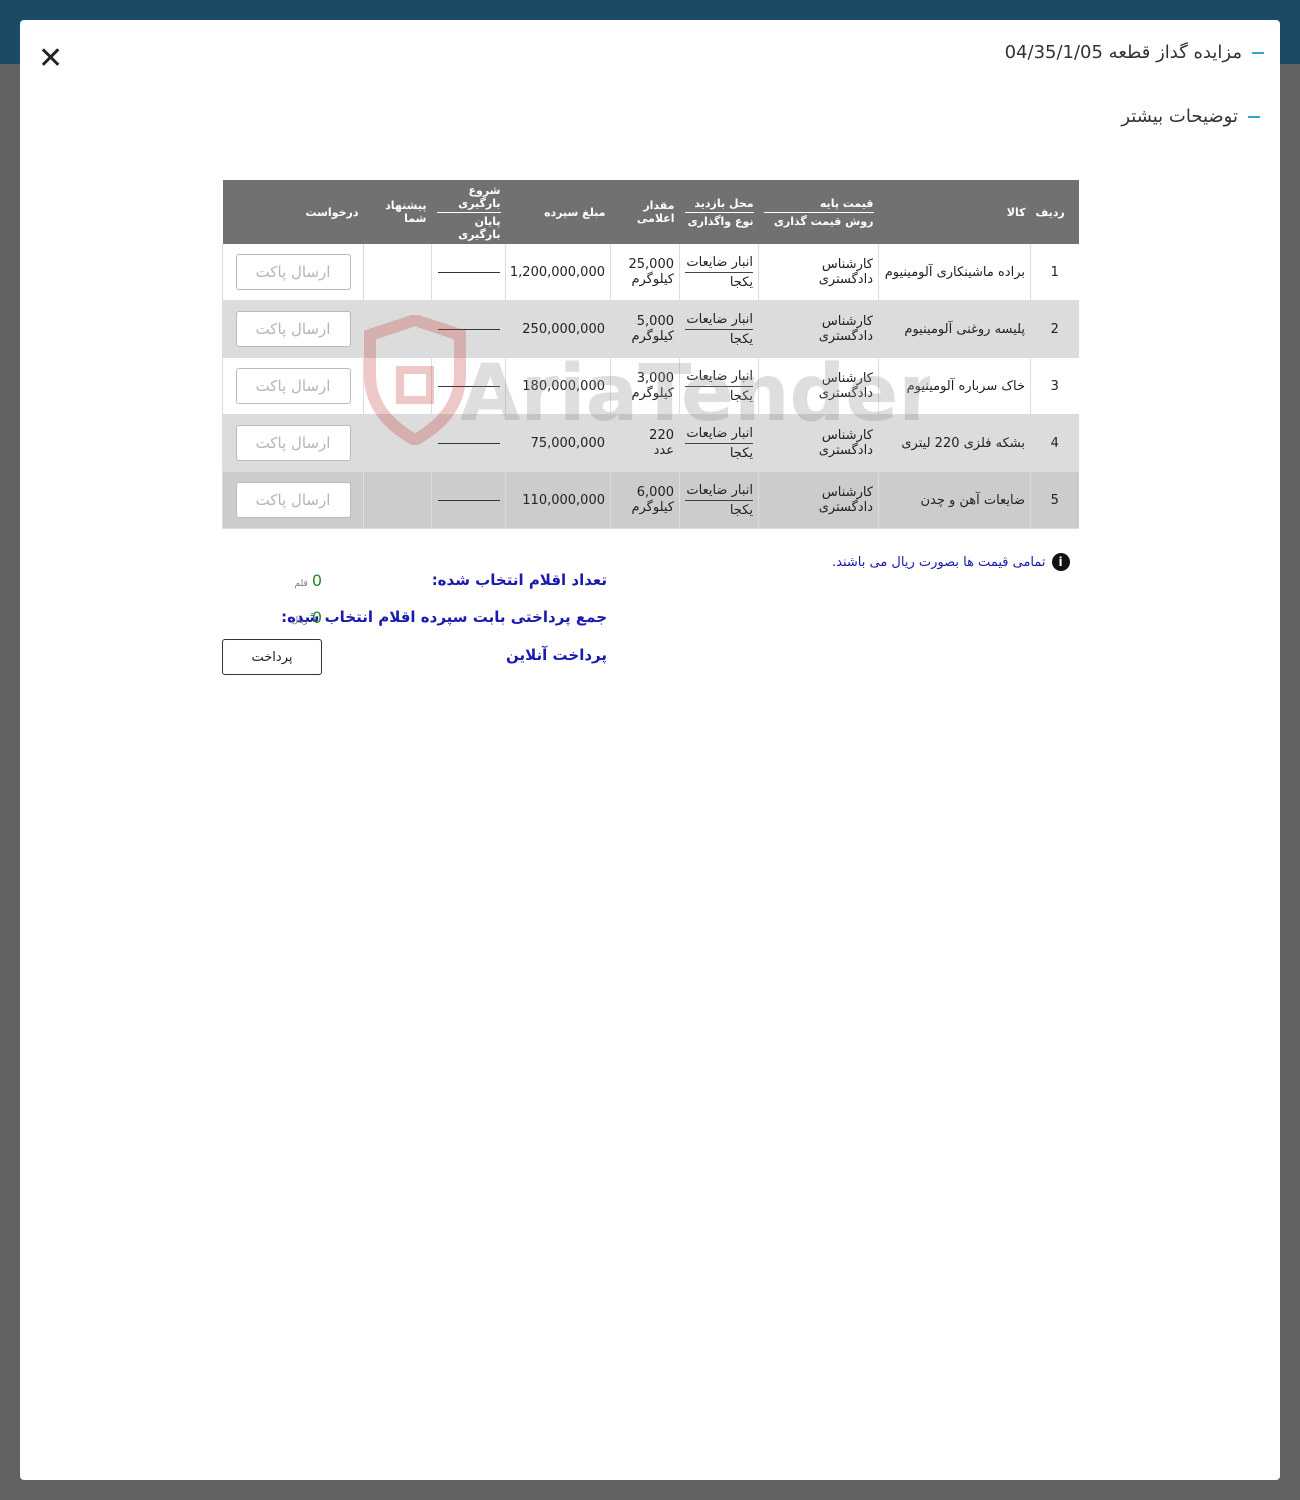  What do you see at coordinates (558, 443) in the screenshot?
I see `deposit-amount: 75,000,000` at bounding box center [558, 443].